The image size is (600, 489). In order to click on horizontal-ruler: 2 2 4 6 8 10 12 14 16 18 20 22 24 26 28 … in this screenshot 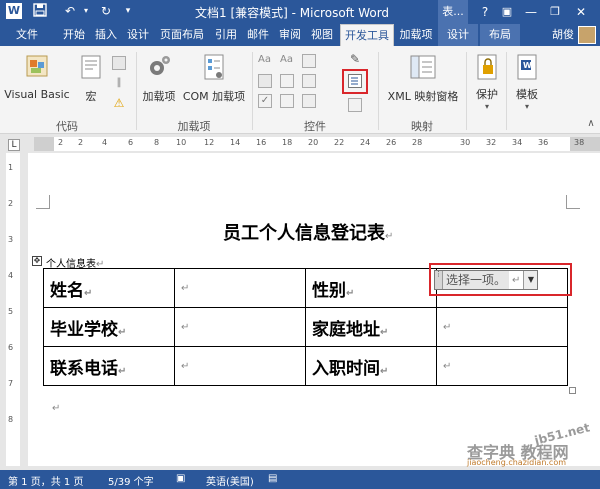, I will do `click(317, 144)`.